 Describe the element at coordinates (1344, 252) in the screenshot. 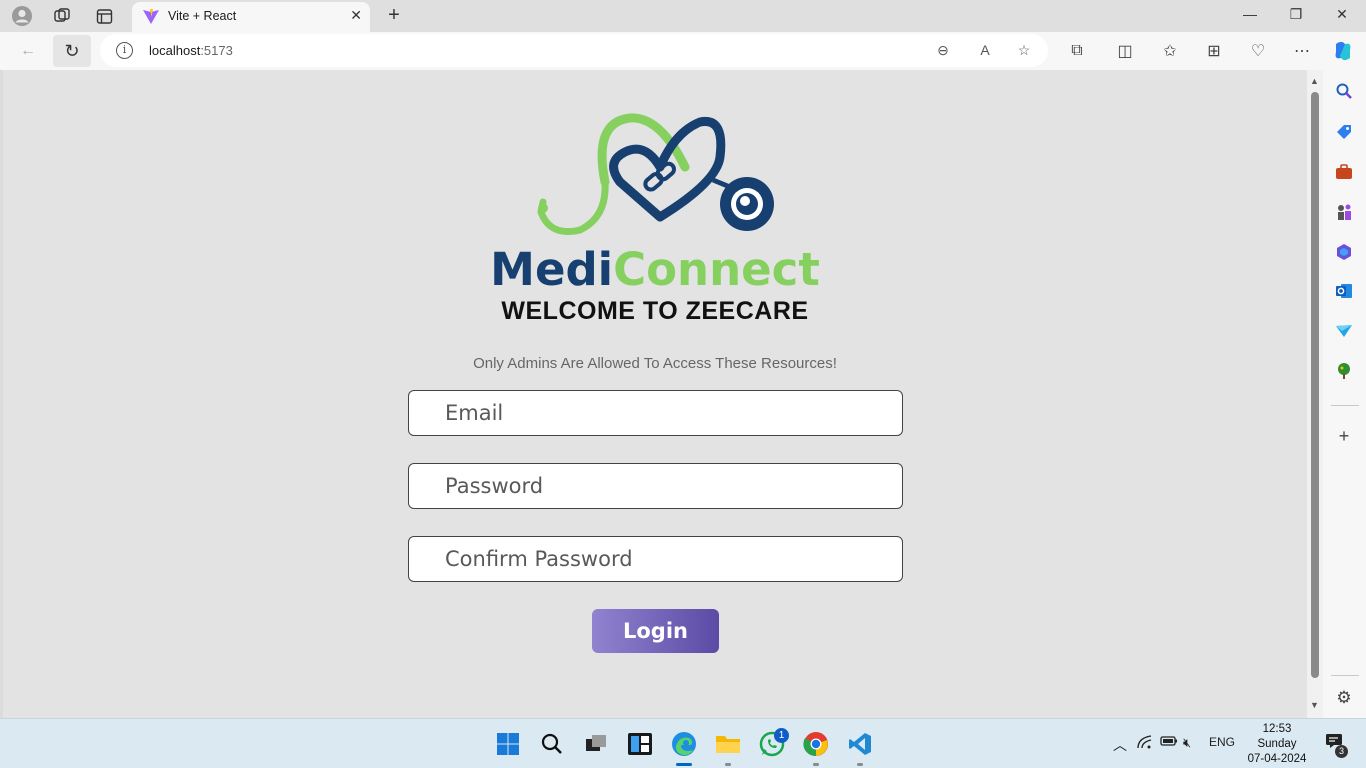

I see `microsoft-365-icon` at that location.